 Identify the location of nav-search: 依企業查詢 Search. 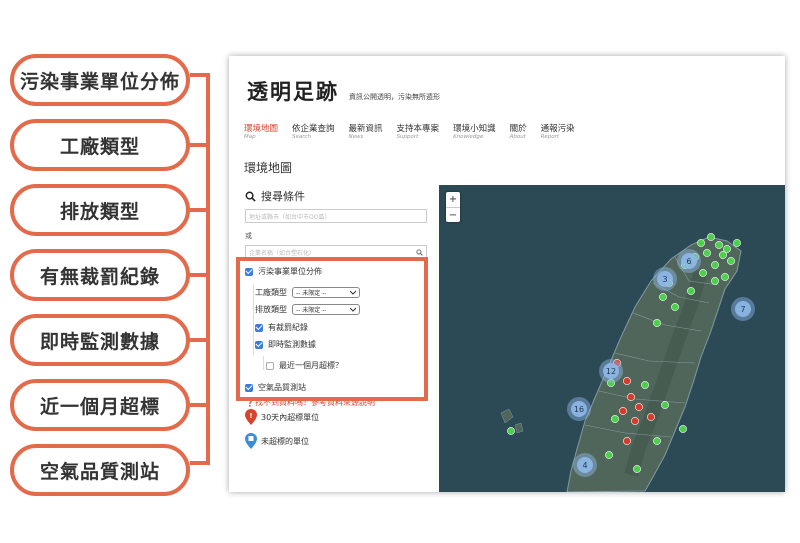
(313, 131).